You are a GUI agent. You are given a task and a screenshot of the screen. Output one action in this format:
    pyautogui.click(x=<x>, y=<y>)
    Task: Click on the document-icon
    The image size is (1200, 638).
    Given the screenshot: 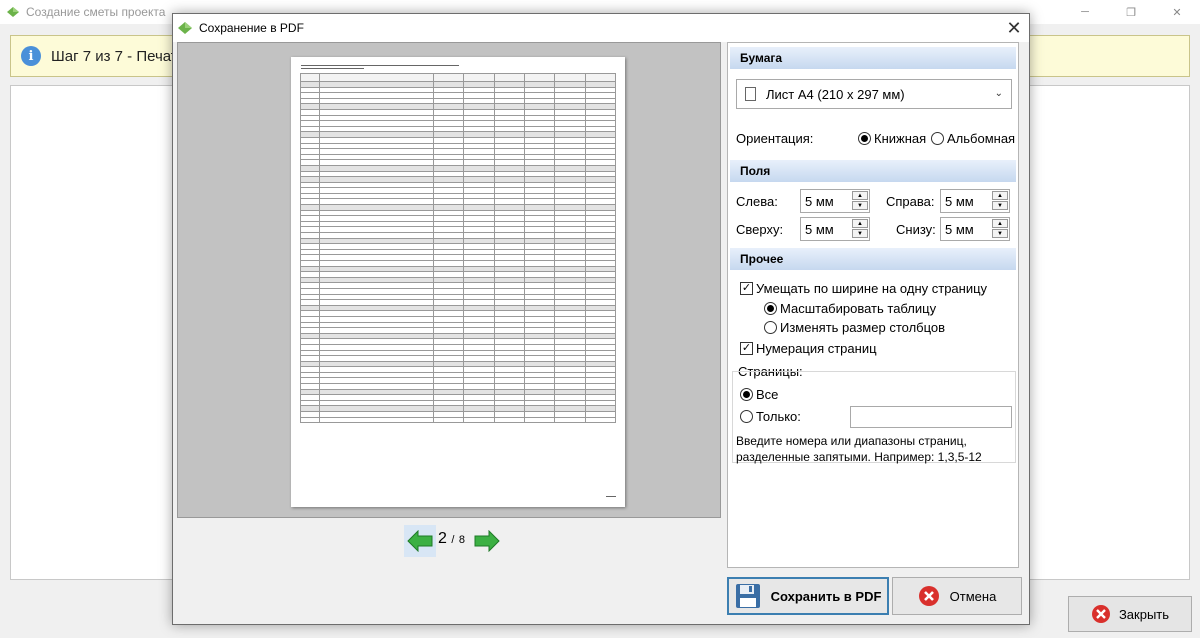 What is the action you would take?
    pyautogui.click(x=750, y=94)
    